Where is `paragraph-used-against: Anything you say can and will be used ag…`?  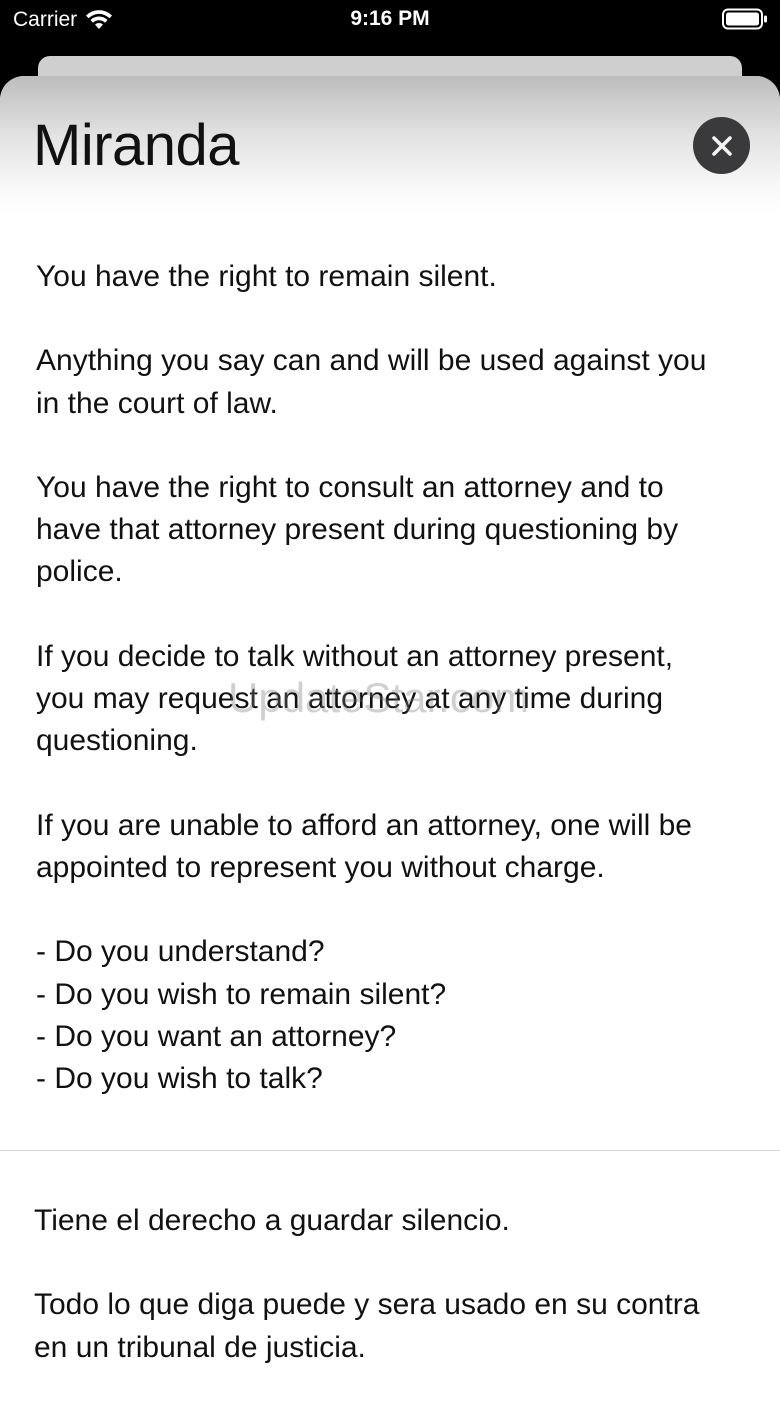 paragraph-used-against: Anything you say can and will be used ag… is located at coordinates (390, 382).